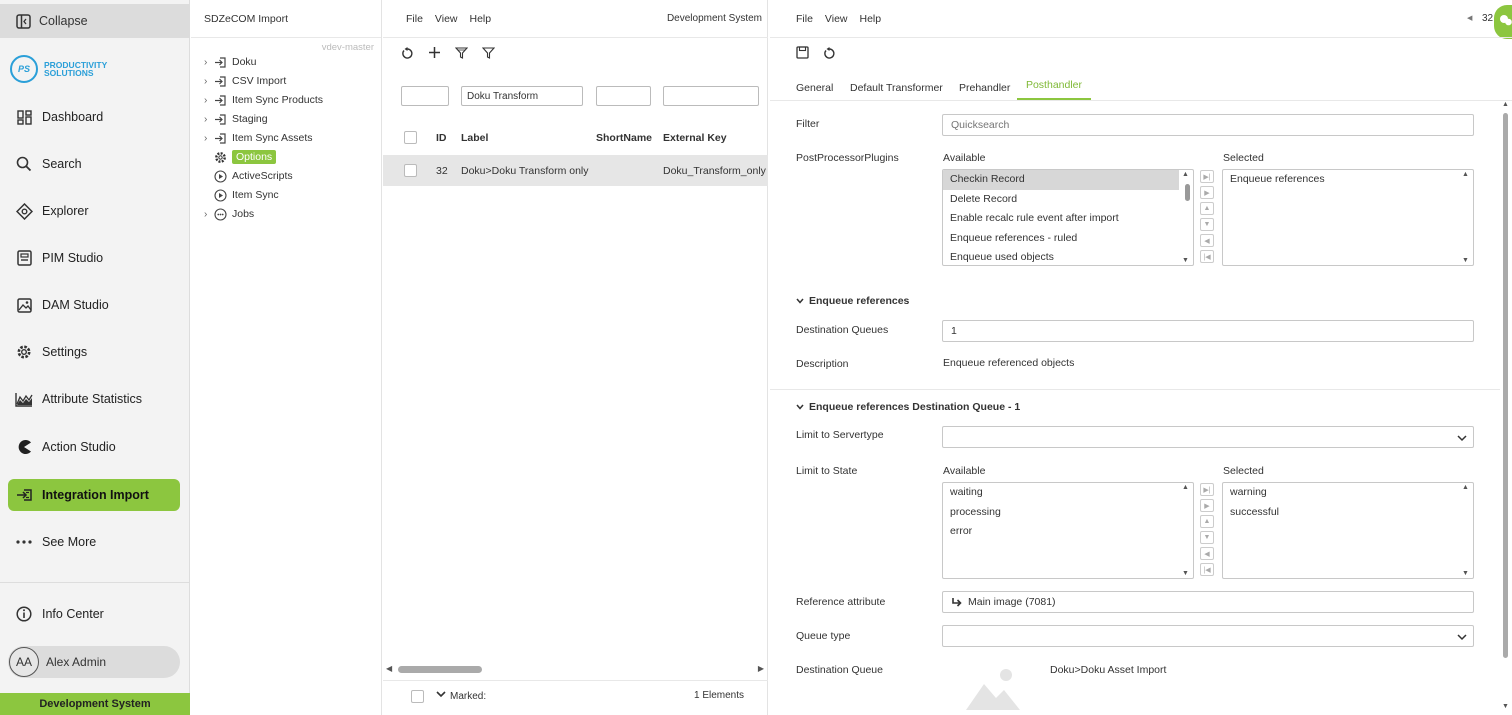  I want to click on menu-help: Help, so click(481, 19).